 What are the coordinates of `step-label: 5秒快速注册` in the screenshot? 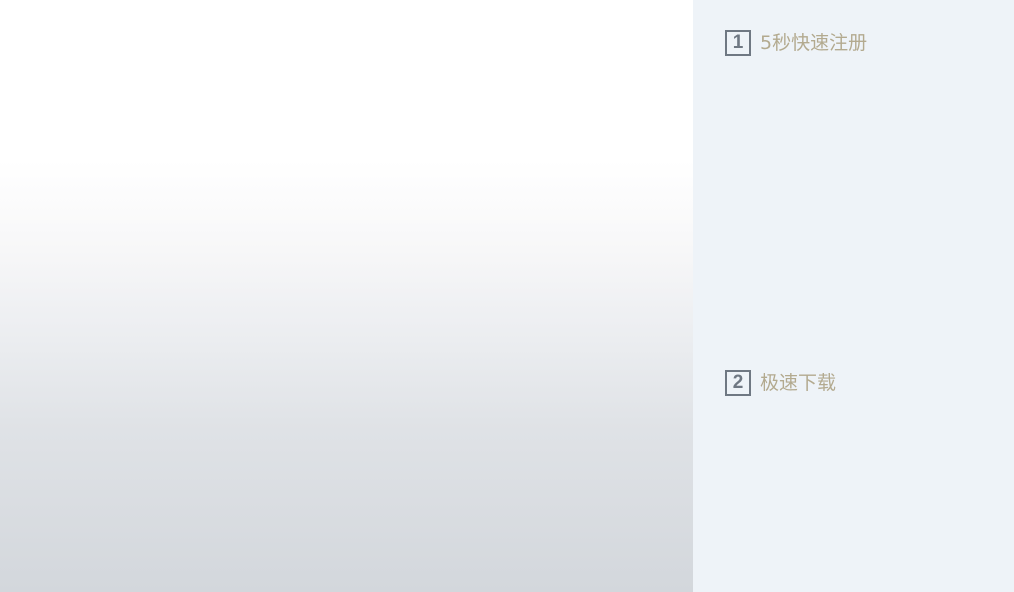 It's located at (814, 43).